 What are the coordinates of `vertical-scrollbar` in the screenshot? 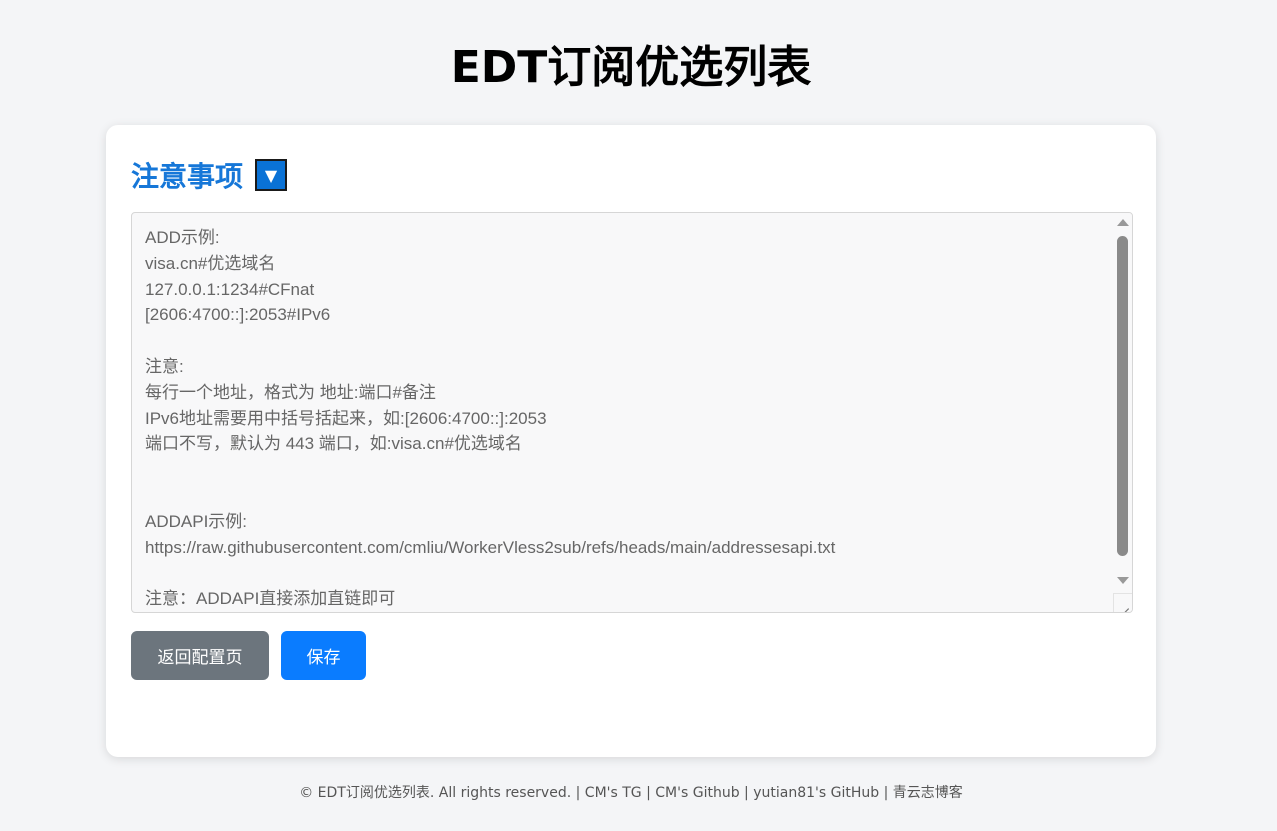 It's located at (1122, 403).